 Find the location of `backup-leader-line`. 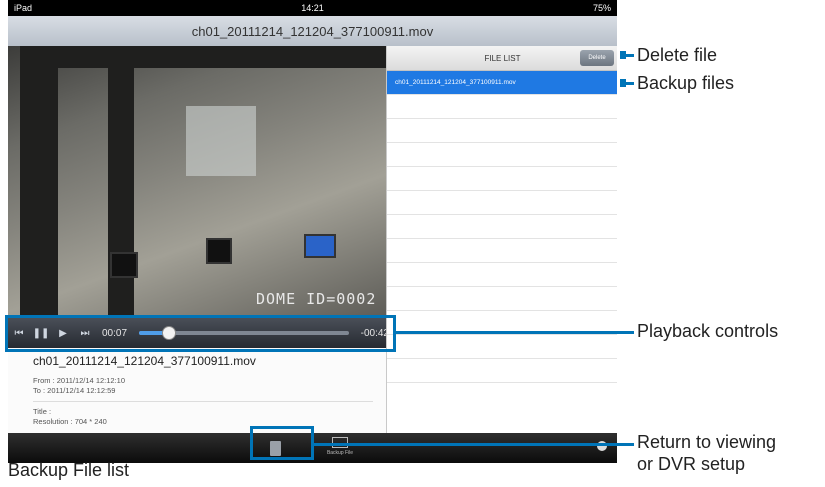

backup-leader-line is located at coordinates (627, 83).